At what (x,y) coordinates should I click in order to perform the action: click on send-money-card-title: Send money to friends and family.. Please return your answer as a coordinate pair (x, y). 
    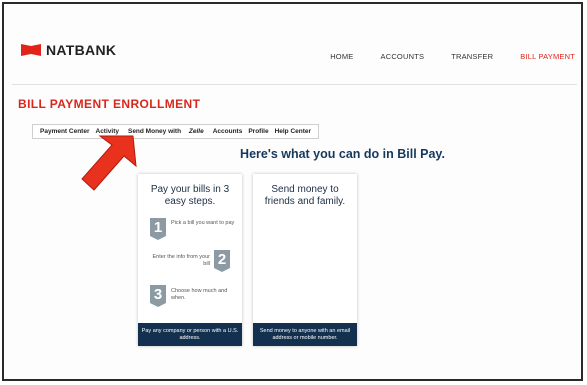
    Looking at the image, I should click on (305, 195).